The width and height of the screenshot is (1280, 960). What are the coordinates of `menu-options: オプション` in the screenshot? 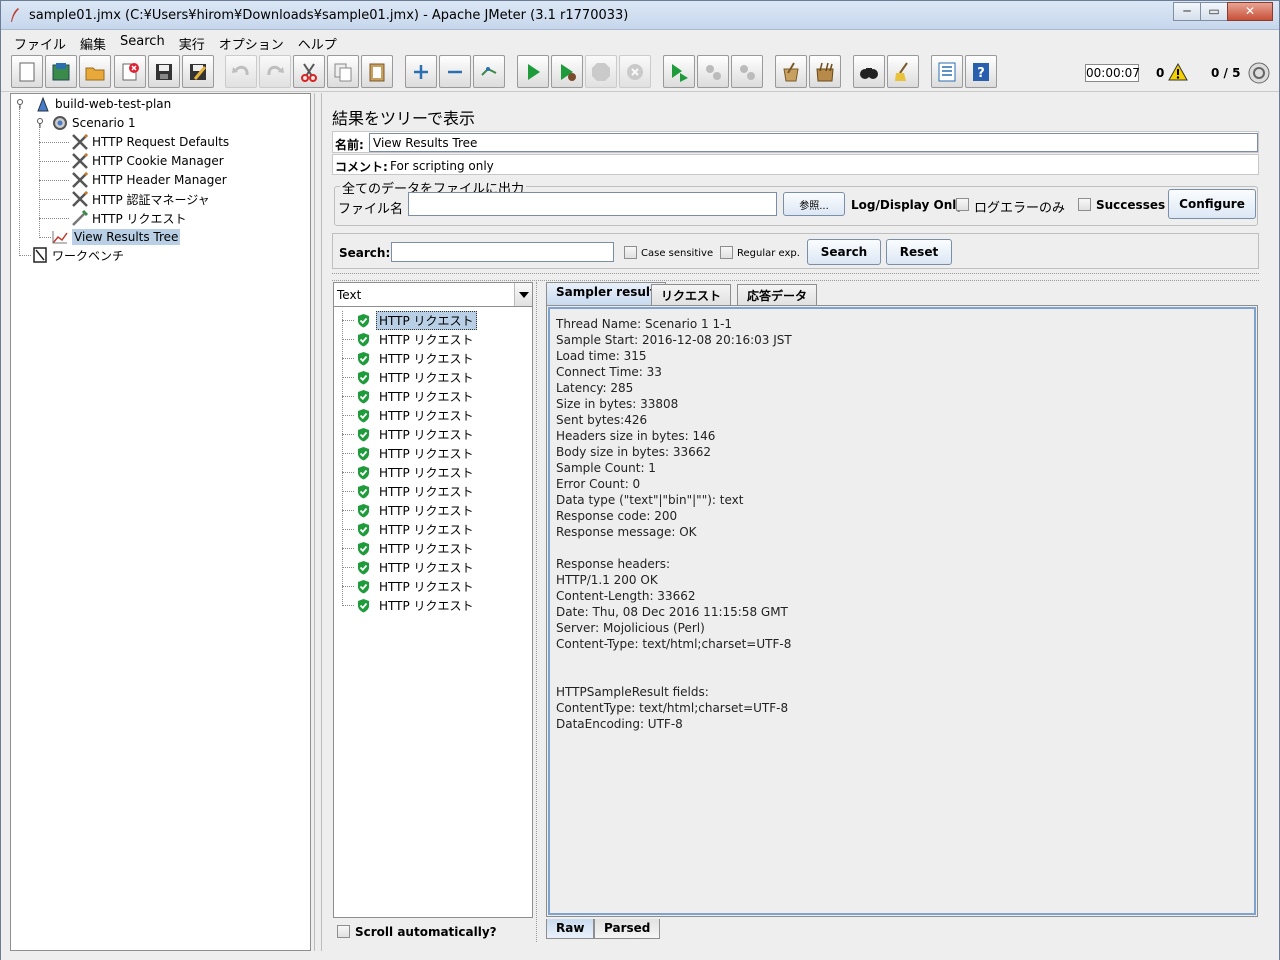 It's located at (251, 42).